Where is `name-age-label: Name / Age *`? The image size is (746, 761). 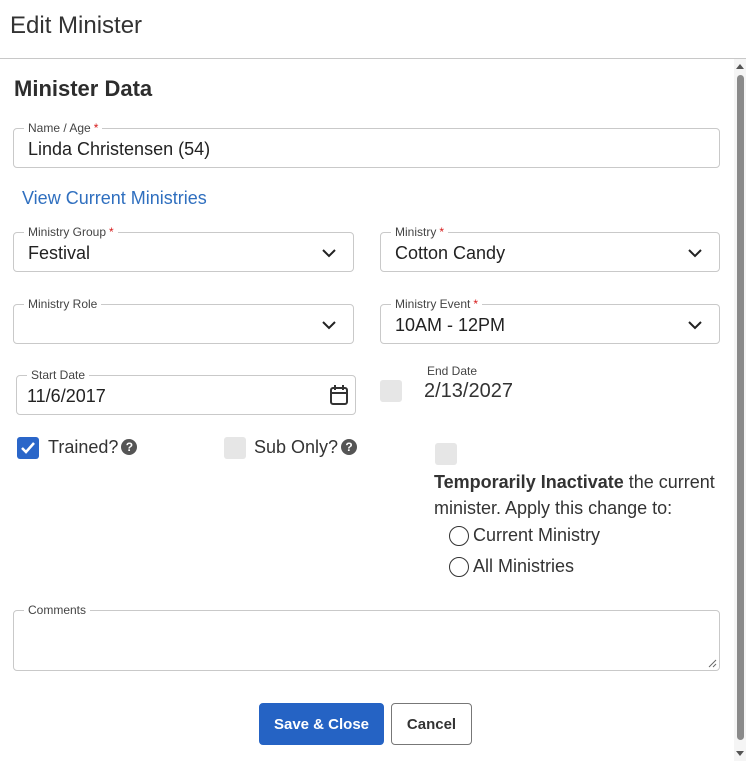
name-age-label: Name / Age * is located at coordinates (63, 128).